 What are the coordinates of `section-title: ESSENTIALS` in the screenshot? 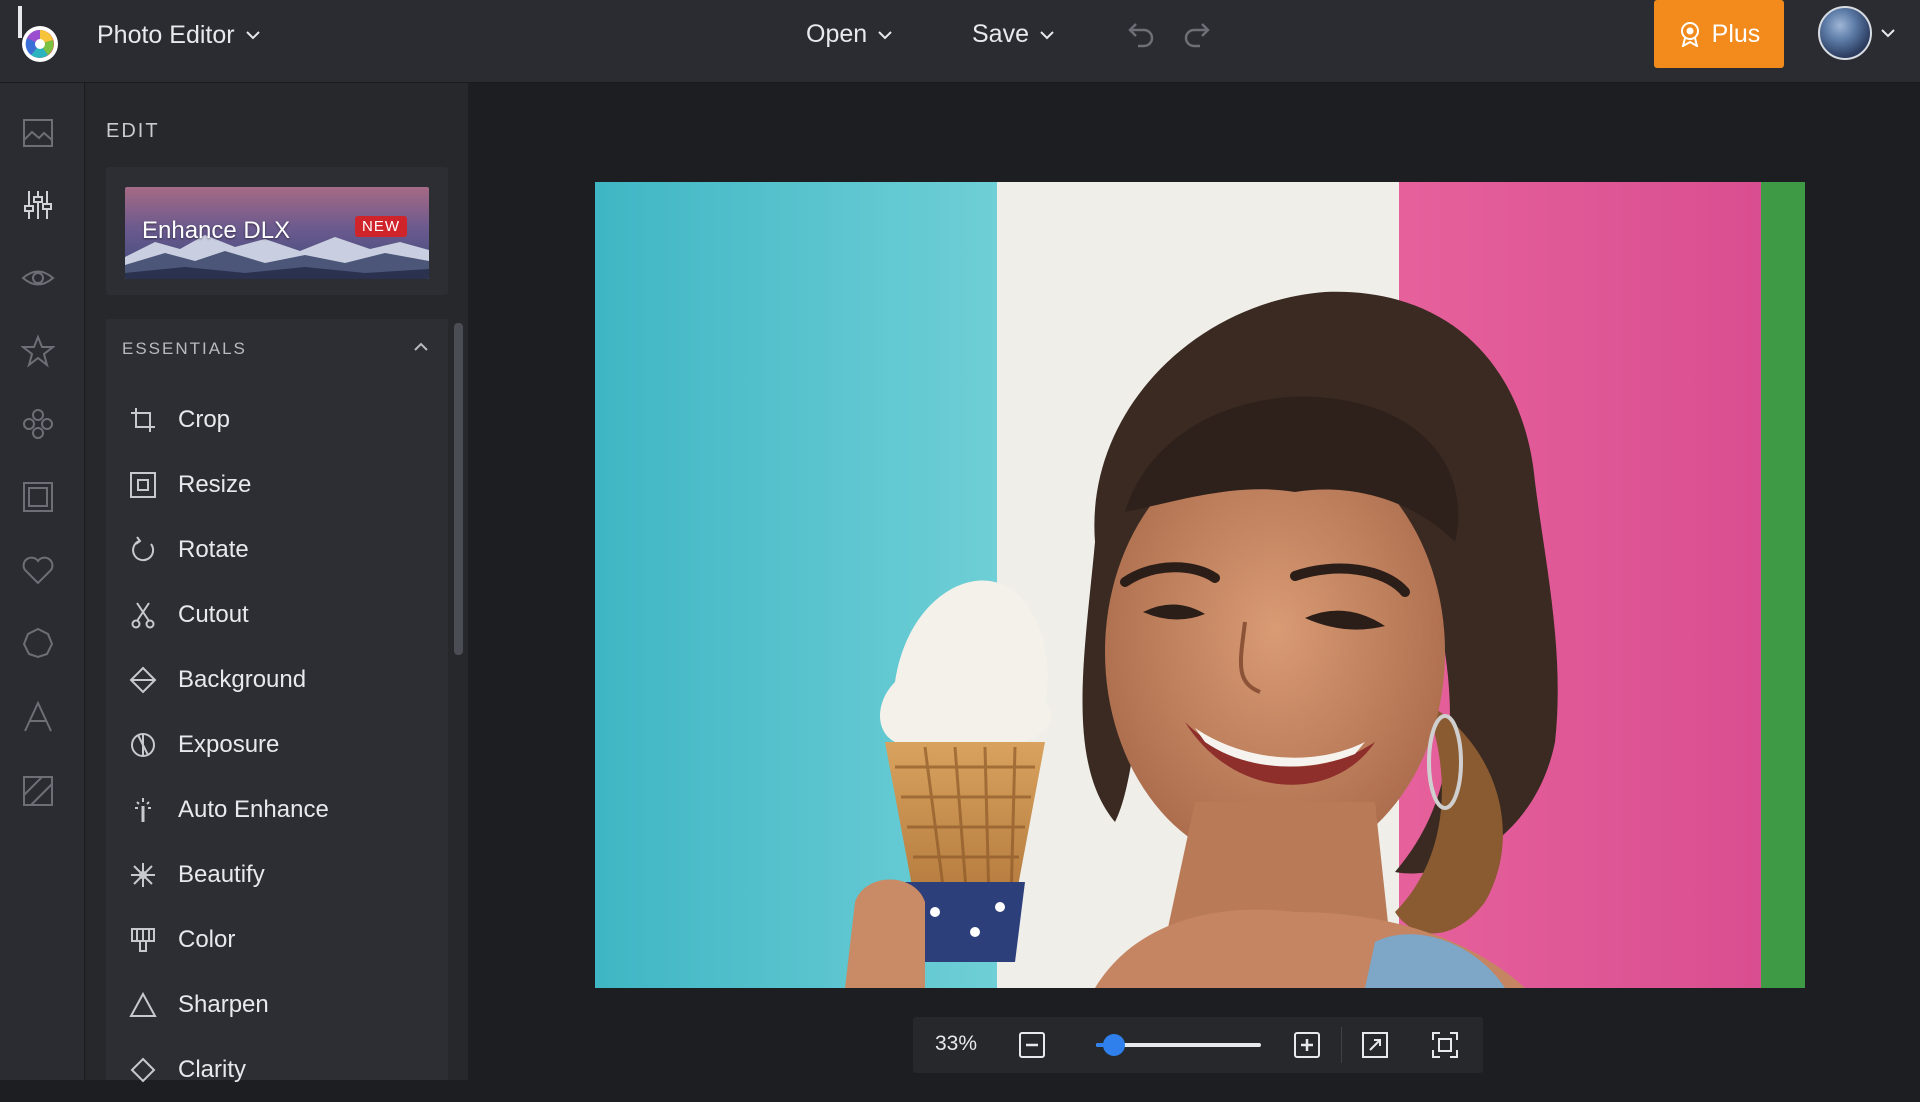 It's located at (184, 348).